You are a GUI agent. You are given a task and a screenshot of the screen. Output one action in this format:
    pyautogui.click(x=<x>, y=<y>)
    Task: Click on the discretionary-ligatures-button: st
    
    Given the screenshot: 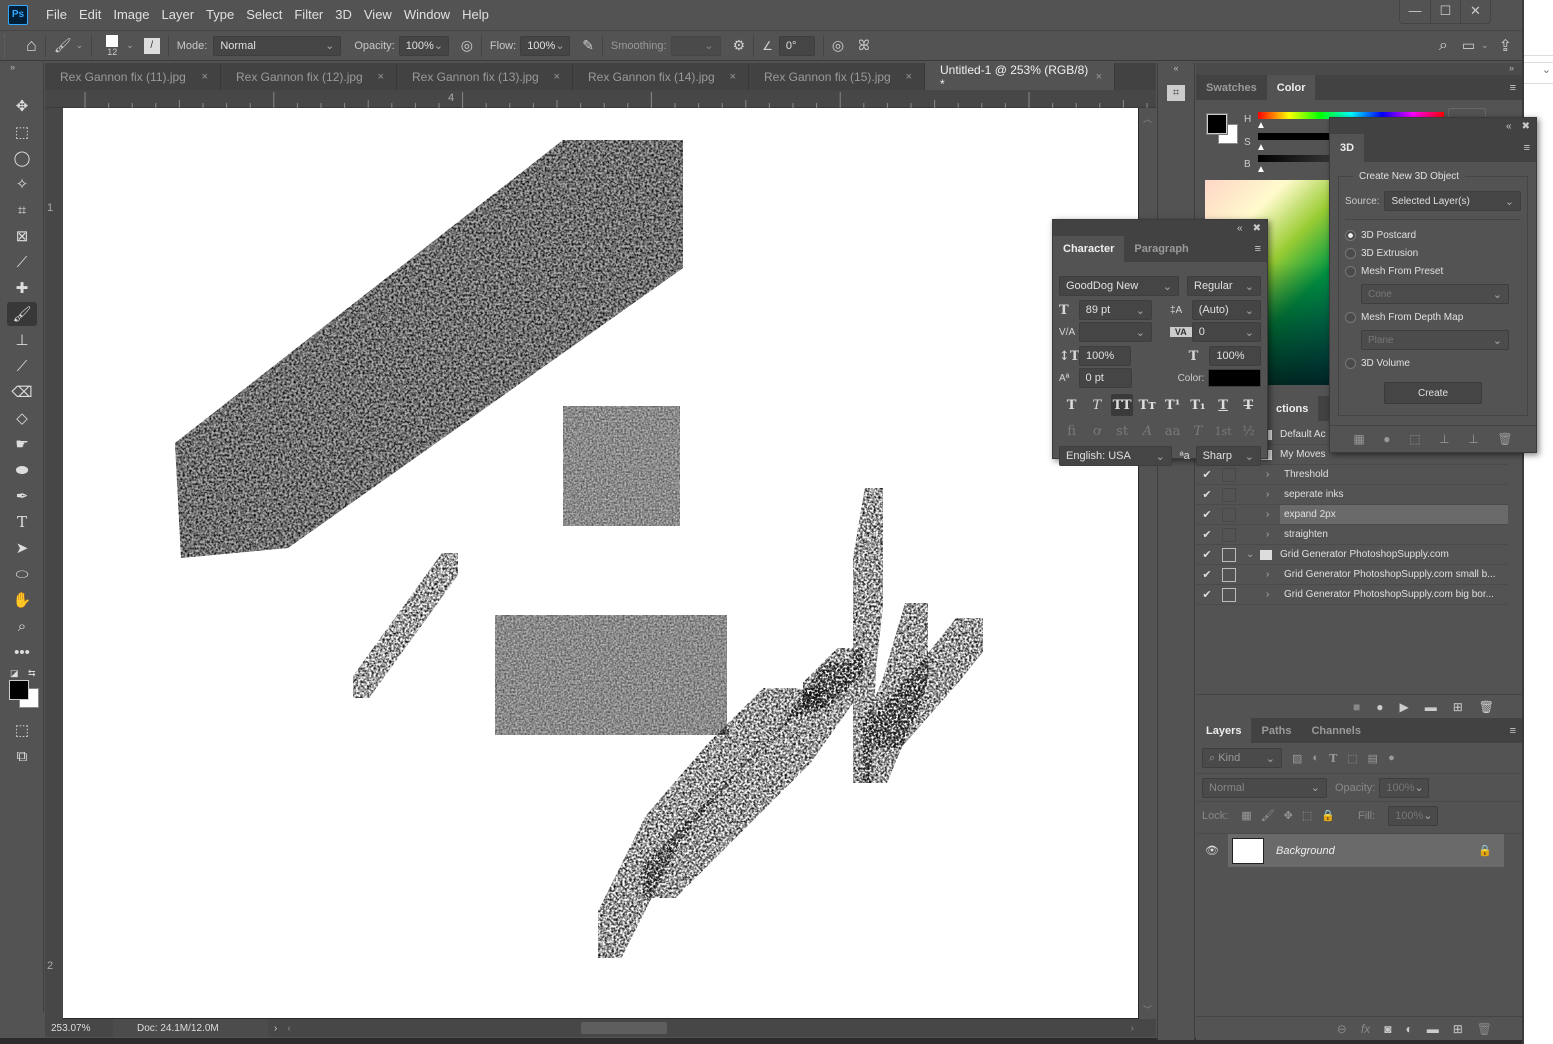 What is the action you would take?
    pyautogui.click(x=1122, y=431)
    